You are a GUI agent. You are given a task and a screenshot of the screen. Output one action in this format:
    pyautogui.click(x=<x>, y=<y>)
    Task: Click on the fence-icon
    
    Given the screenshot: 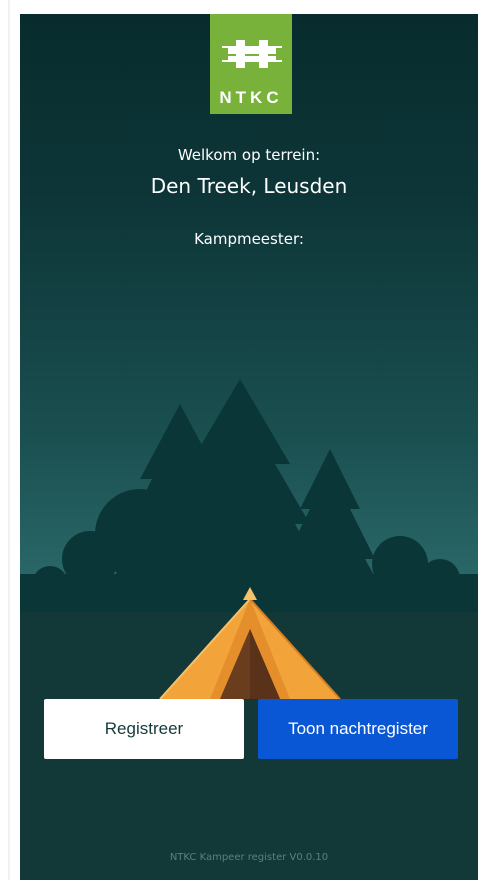 What is the action you would take?
    pyautogui.click(x=252, y=54)
    